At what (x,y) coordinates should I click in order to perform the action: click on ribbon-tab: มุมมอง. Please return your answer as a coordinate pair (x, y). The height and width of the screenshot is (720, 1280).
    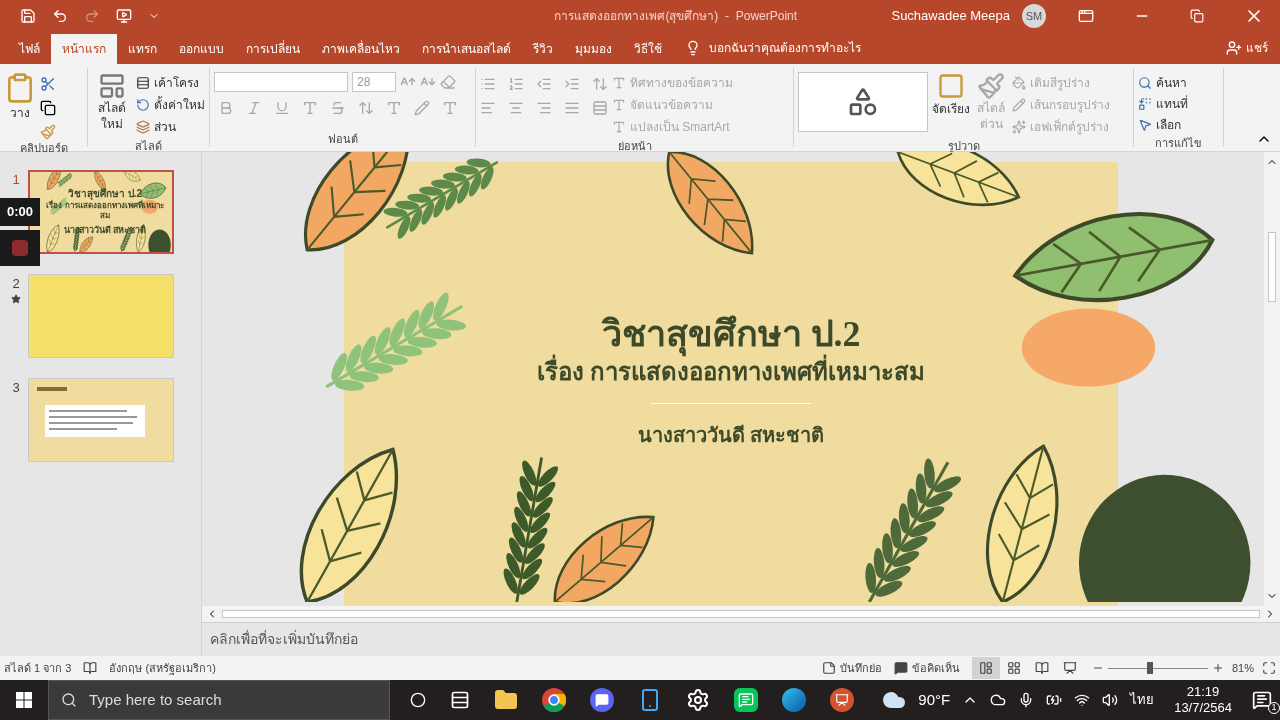
    Looking at the image, I should click on (593, 49).